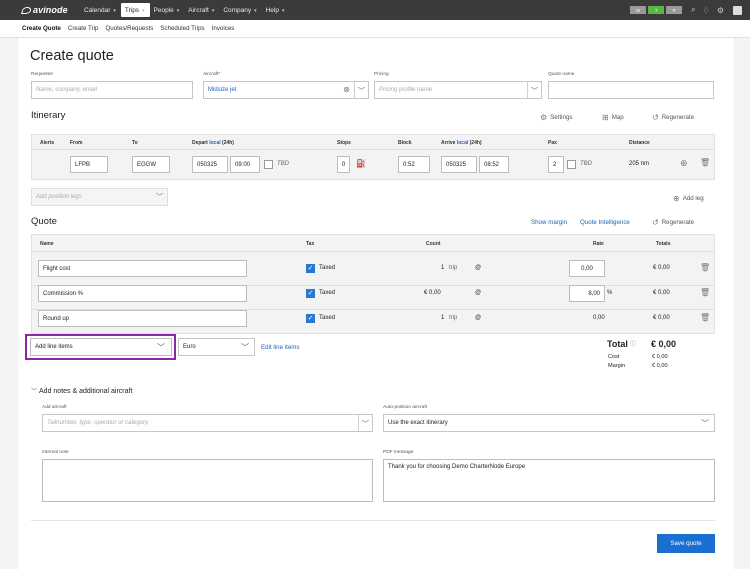  Describe the element at coordinates (674, 10) in the screenshot. I see `p-pill: P` at that location.